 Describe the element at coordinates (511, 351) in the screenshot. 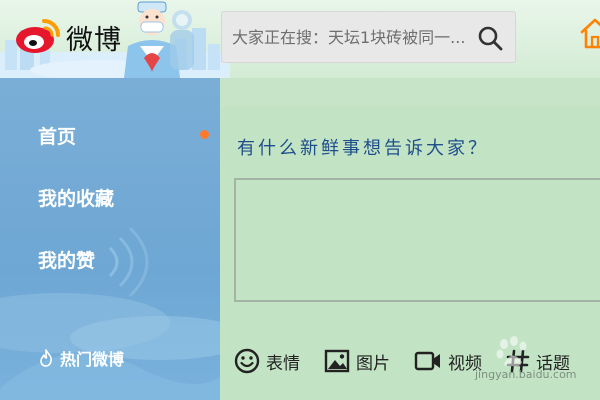

I see `baidu-paw-watermark-icon` at that location.